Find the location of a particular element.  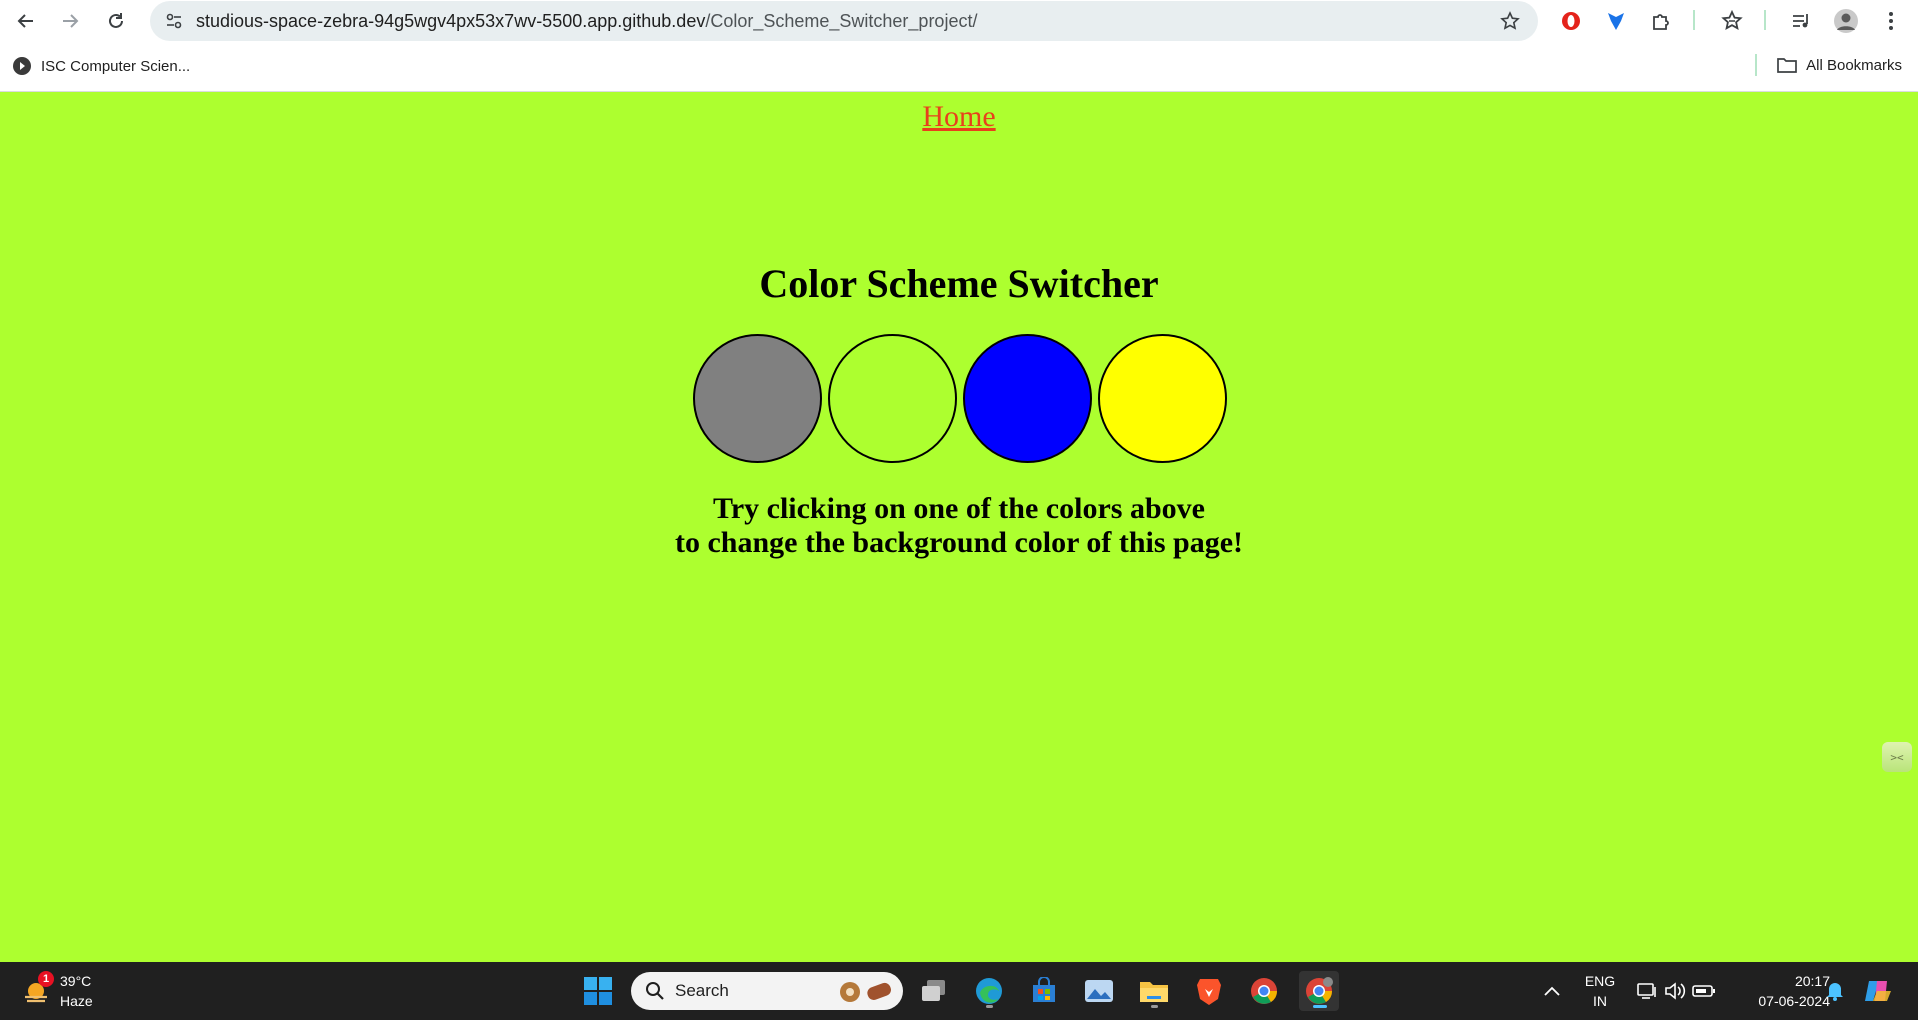

system-tray-quick-settings is located at coordinates (1676, 991).